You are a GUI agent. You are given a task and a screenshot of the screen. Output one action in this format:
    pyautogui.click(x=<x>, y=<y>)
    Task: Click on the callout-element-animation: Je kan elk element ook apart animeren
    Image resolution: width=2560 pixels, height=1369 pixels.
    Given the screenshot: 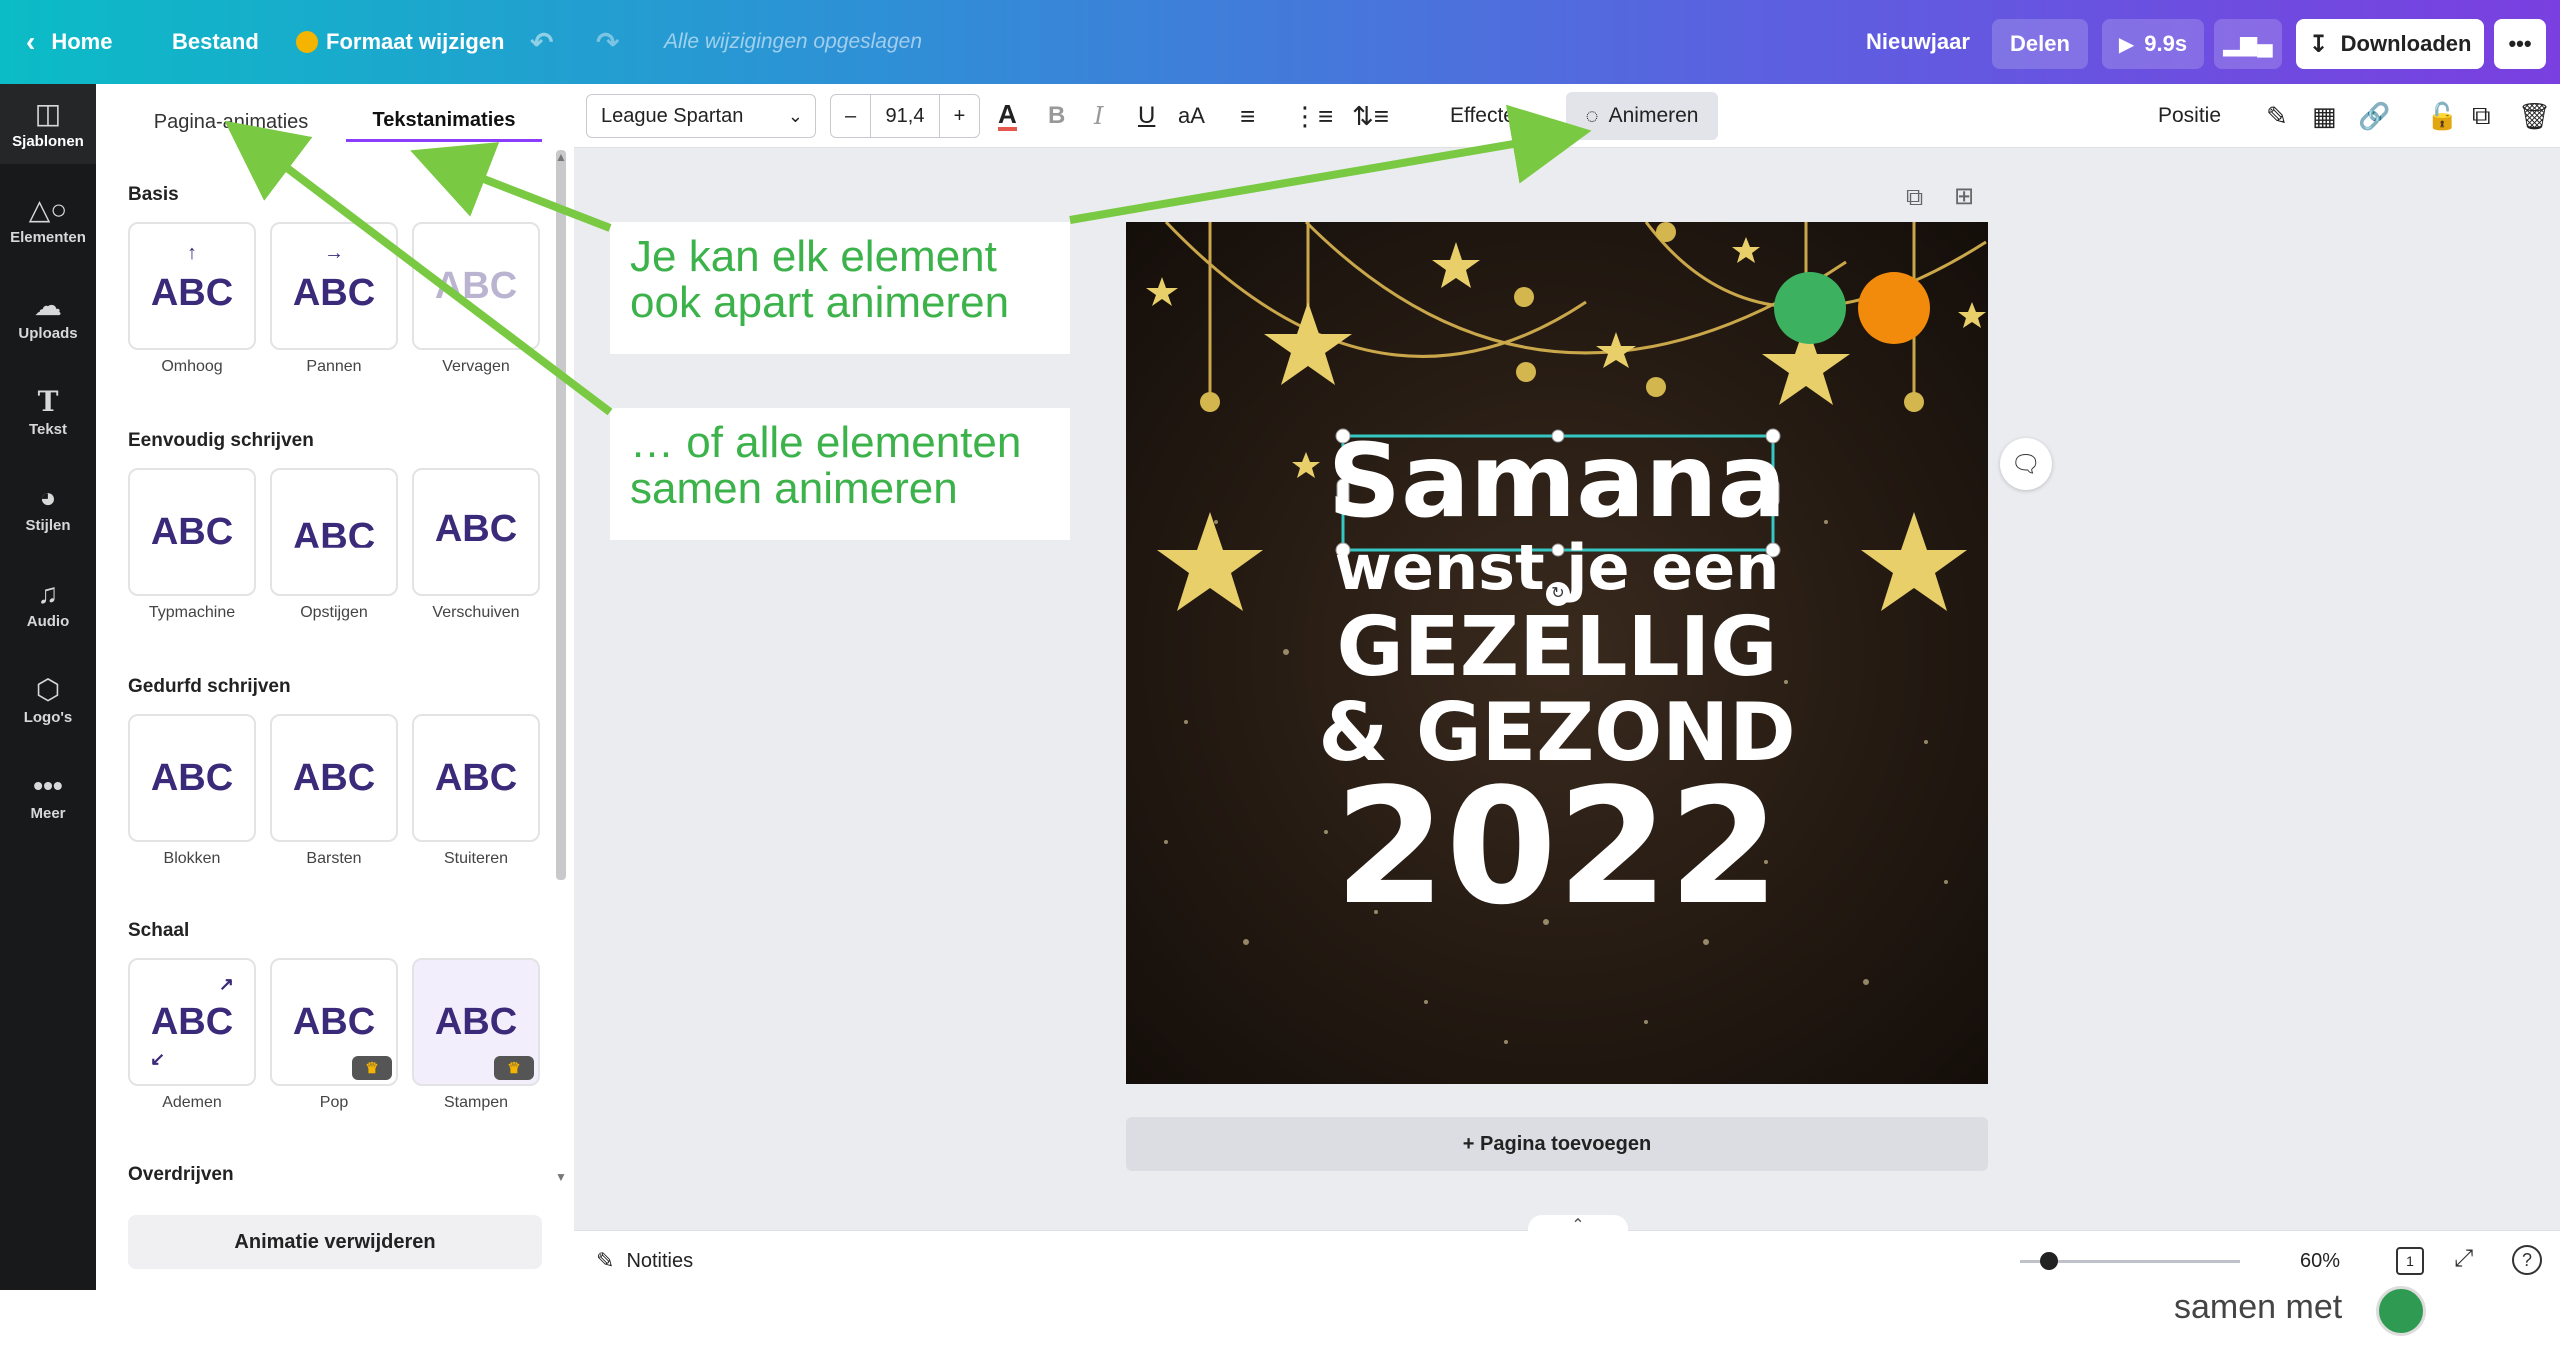 What is the action you would take?
    pyautogui.click(x=840, y=288)
    